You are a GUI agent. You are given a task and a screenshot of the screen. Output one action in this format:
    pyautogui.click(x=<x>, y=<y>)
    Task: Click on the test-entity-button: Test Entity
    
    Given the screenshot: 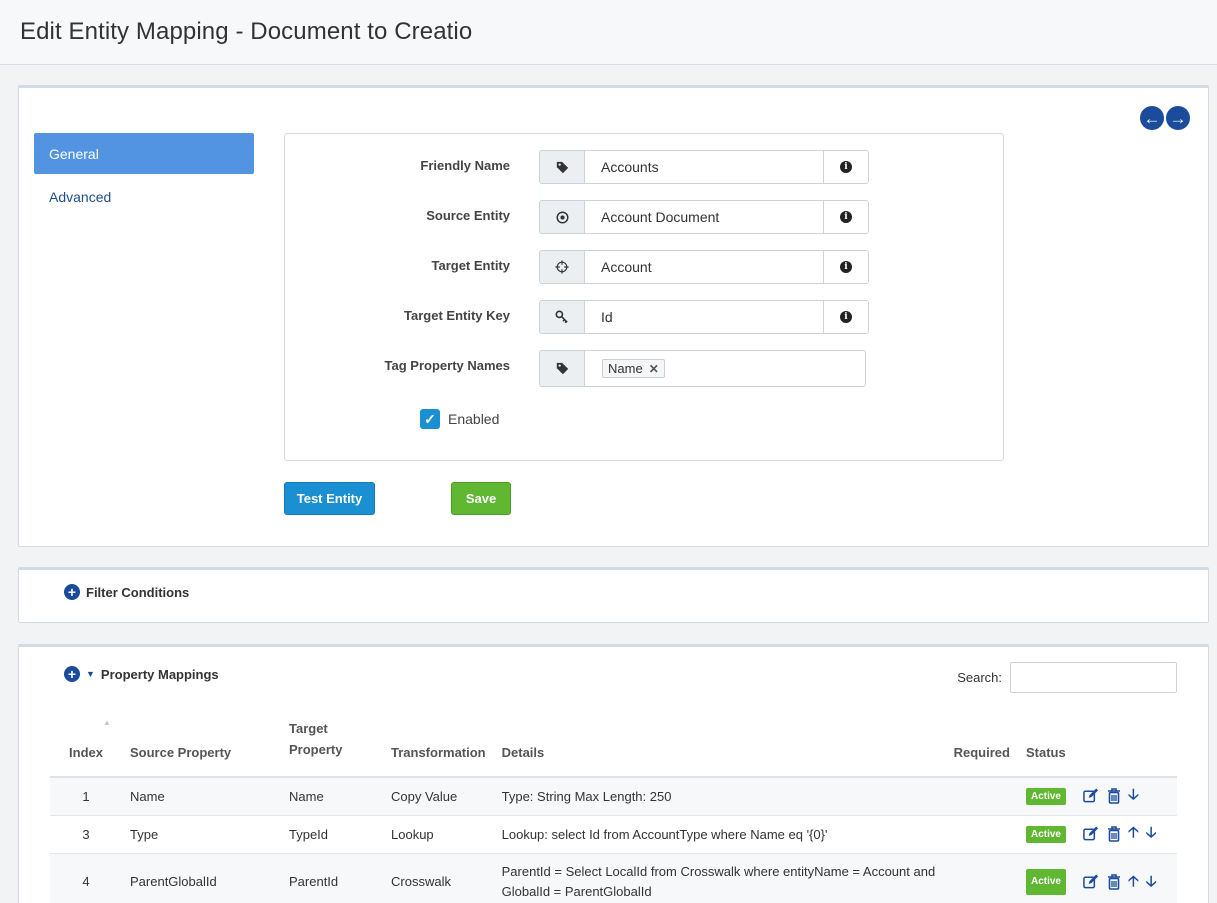 What is the action you would take?
    pyautogui.click(x=329, y=498)
    